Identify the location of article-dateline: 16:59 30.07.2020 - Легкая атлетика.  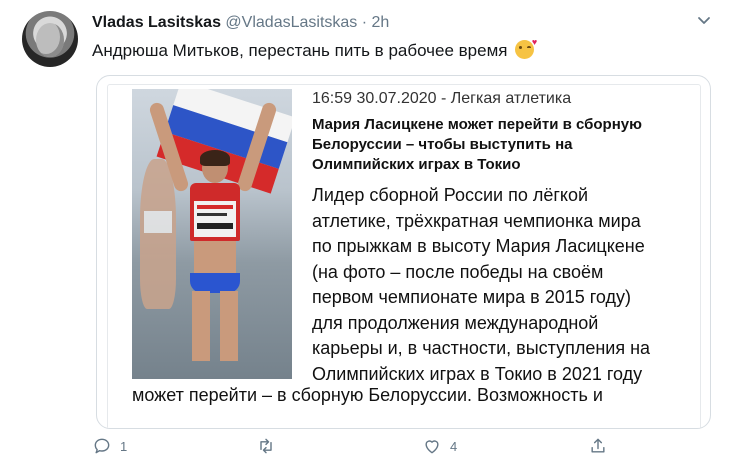
(442, 98).